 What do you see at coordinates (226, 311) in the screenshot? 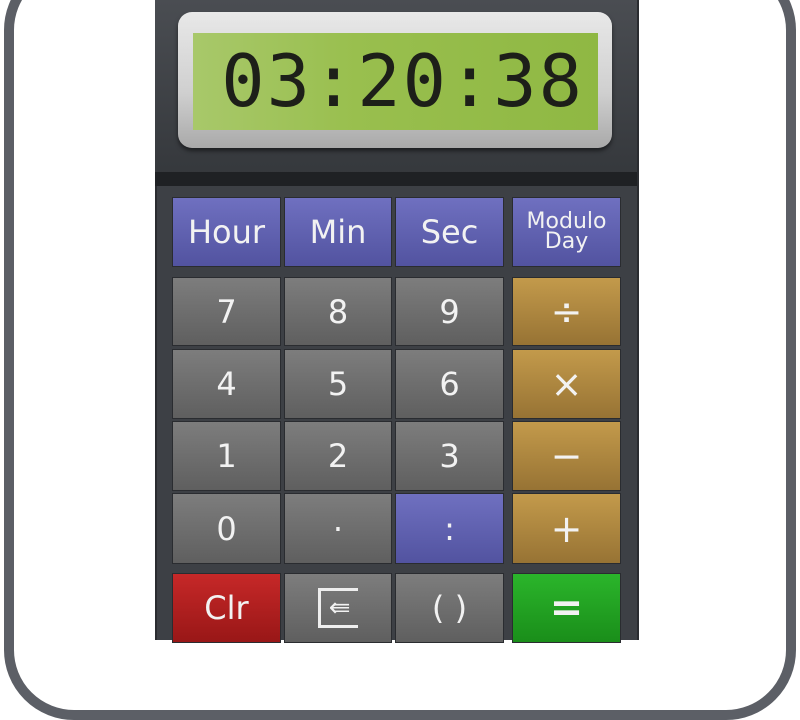
I see `digit-7-button: 7` at bounding box center [226, 311].